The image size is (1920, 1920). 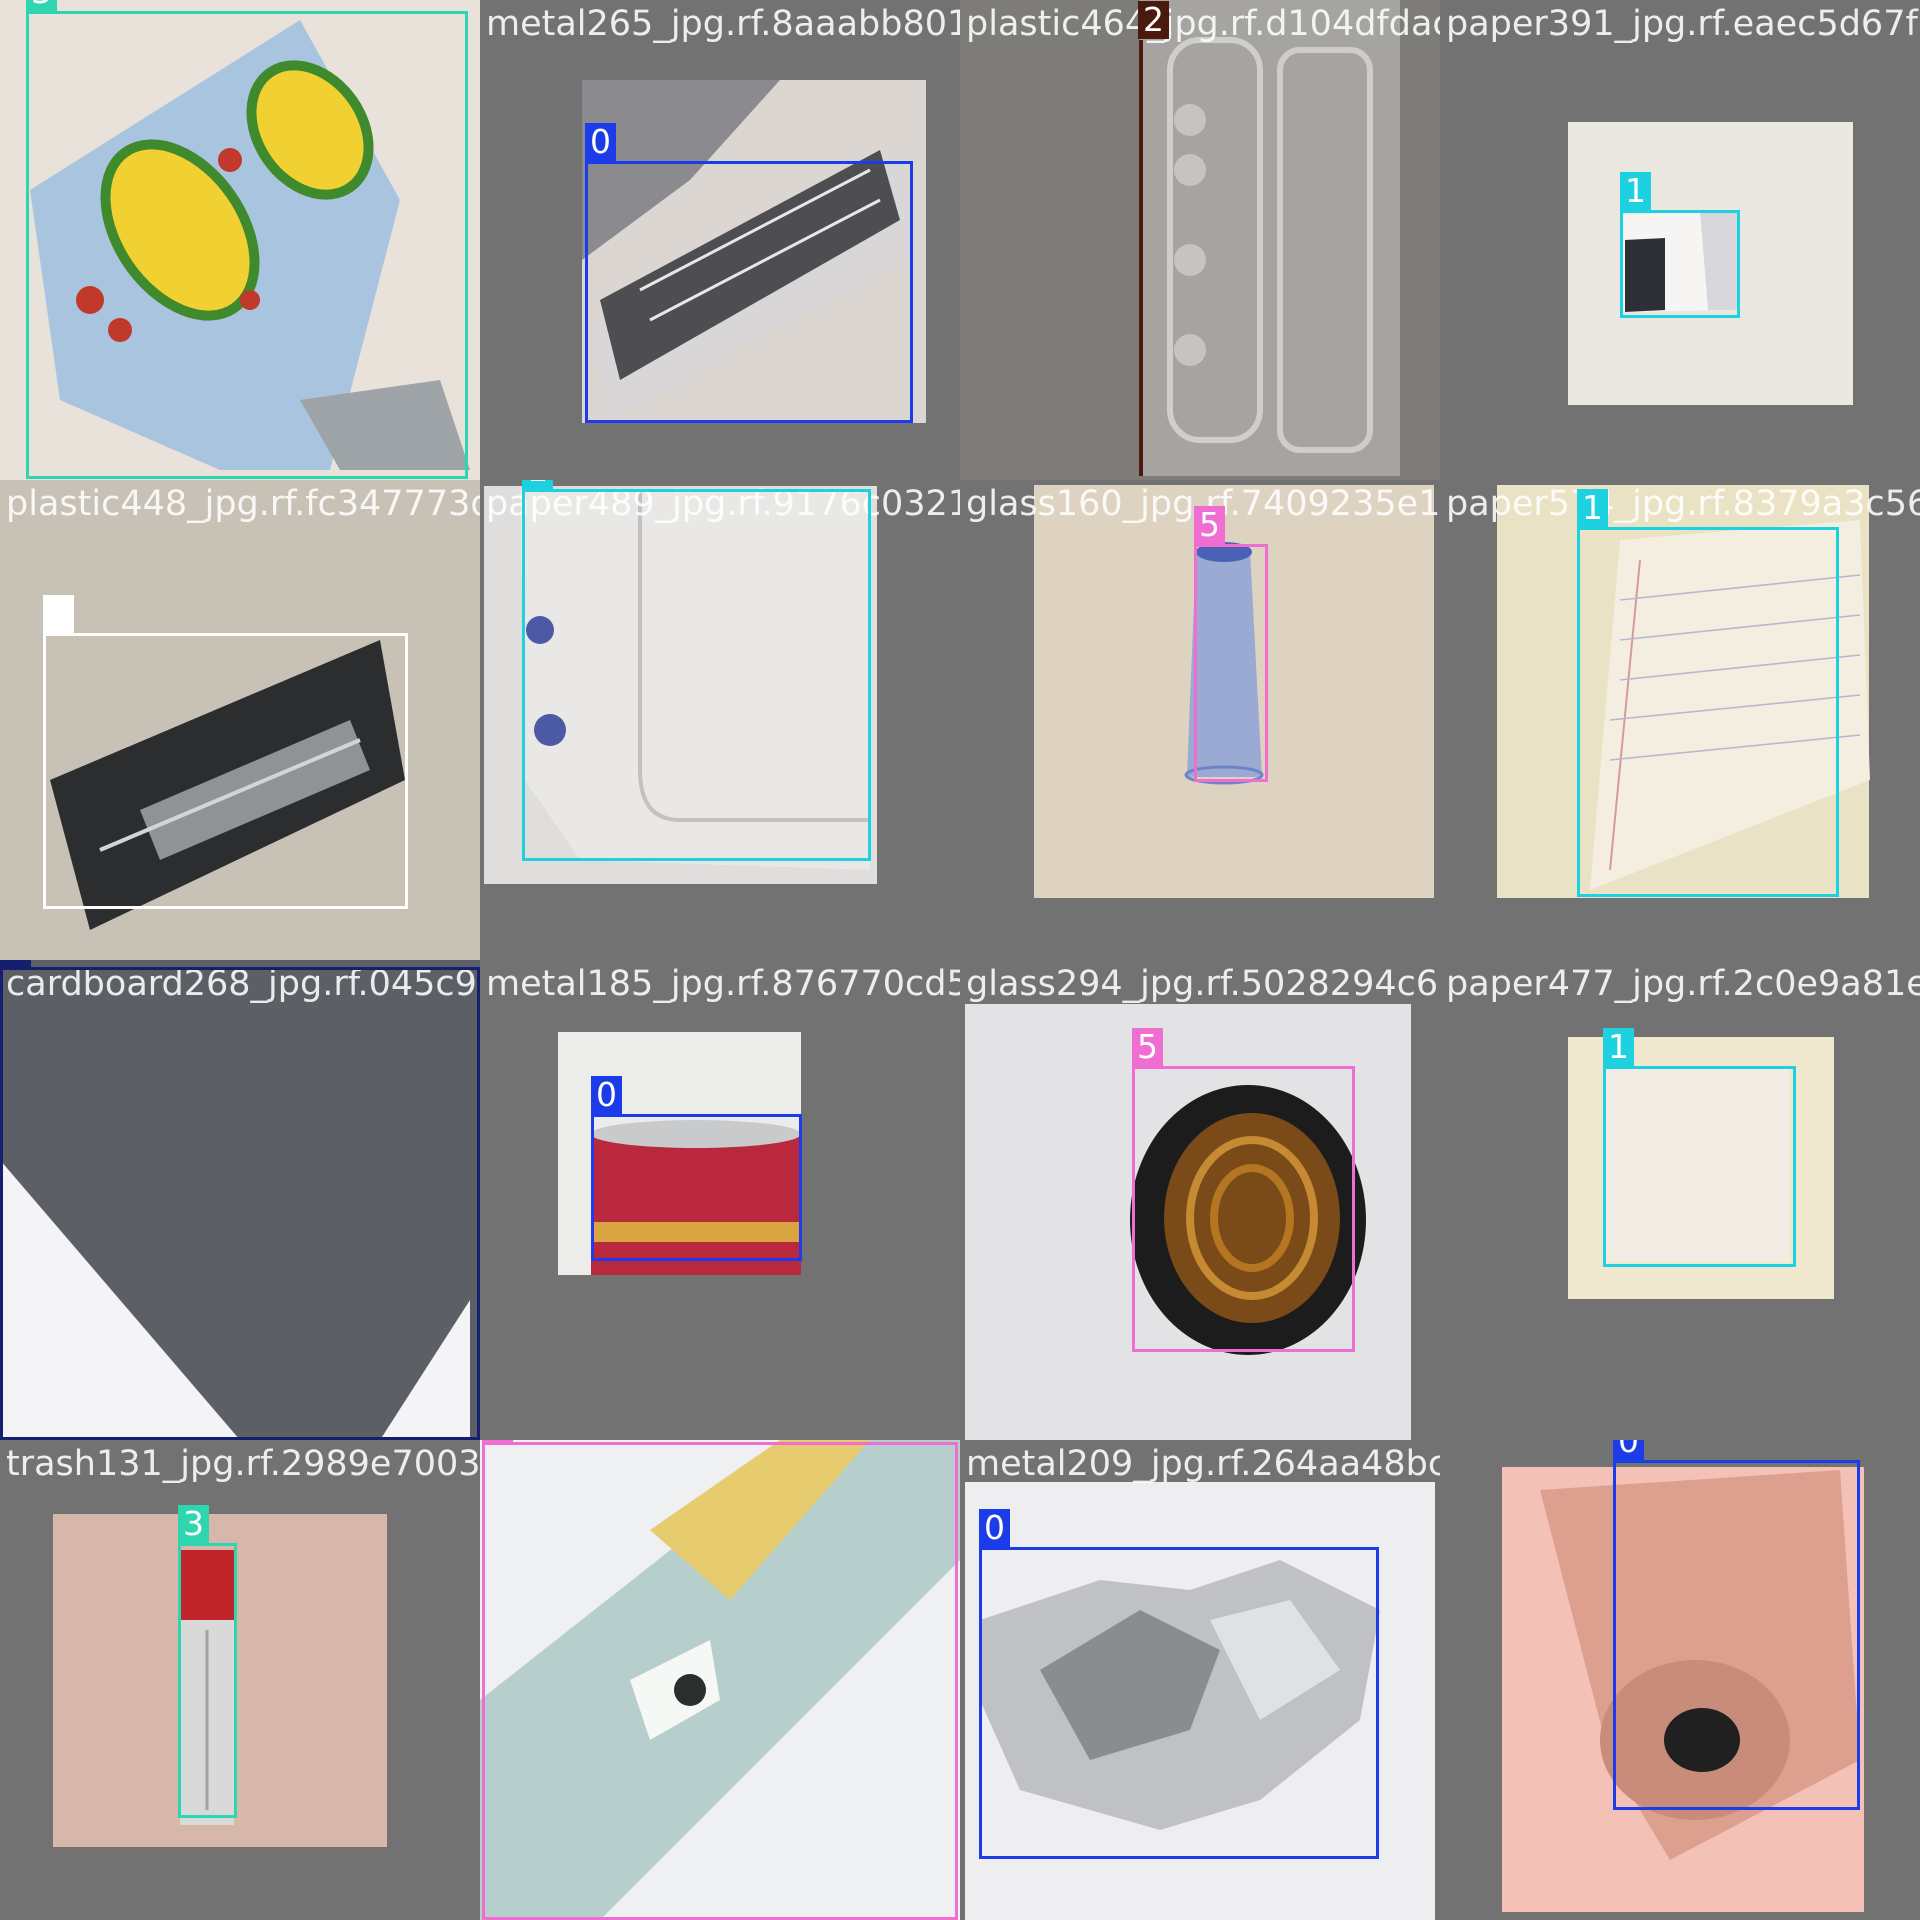 I want to click on tile-4: plastic448_jpg.rf.fc347773d8 2, so click(x=240, y=720).